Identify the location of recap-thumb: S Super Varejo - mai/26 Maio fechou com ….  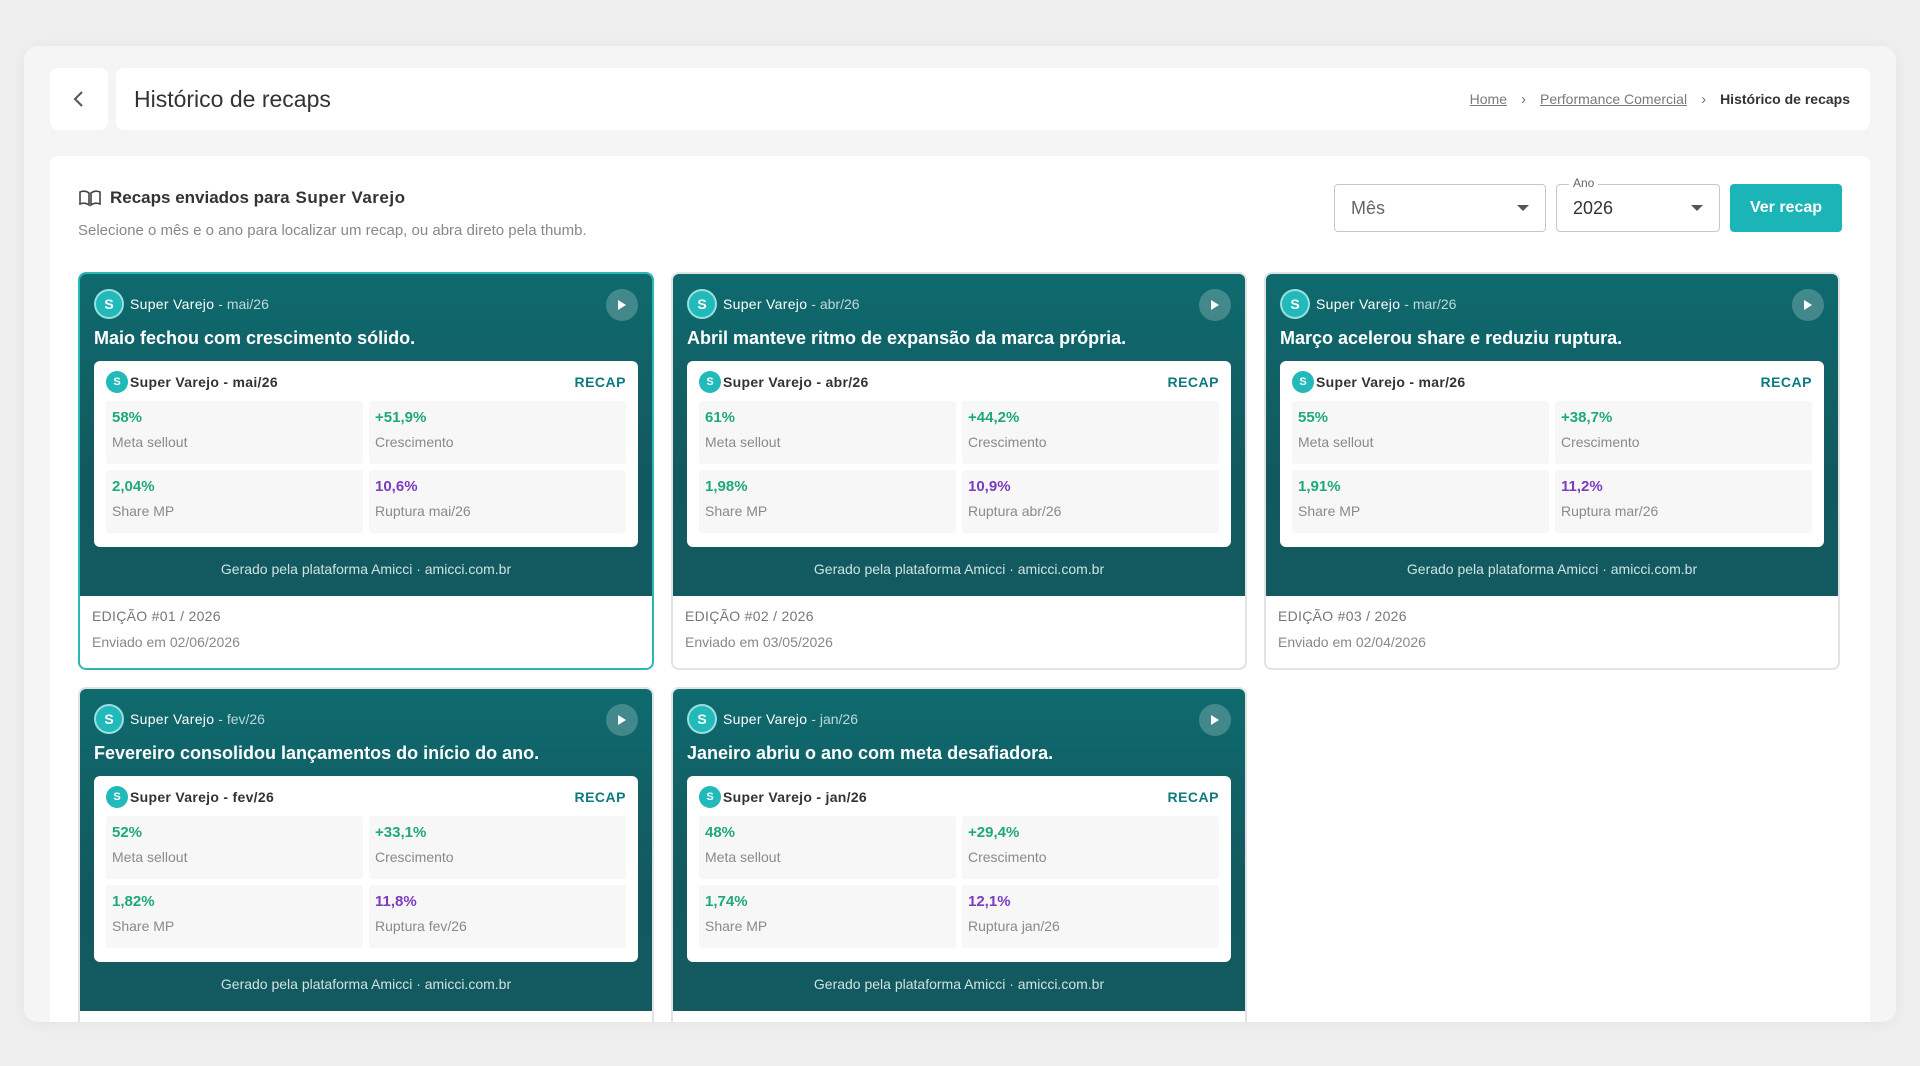
(366, 435).